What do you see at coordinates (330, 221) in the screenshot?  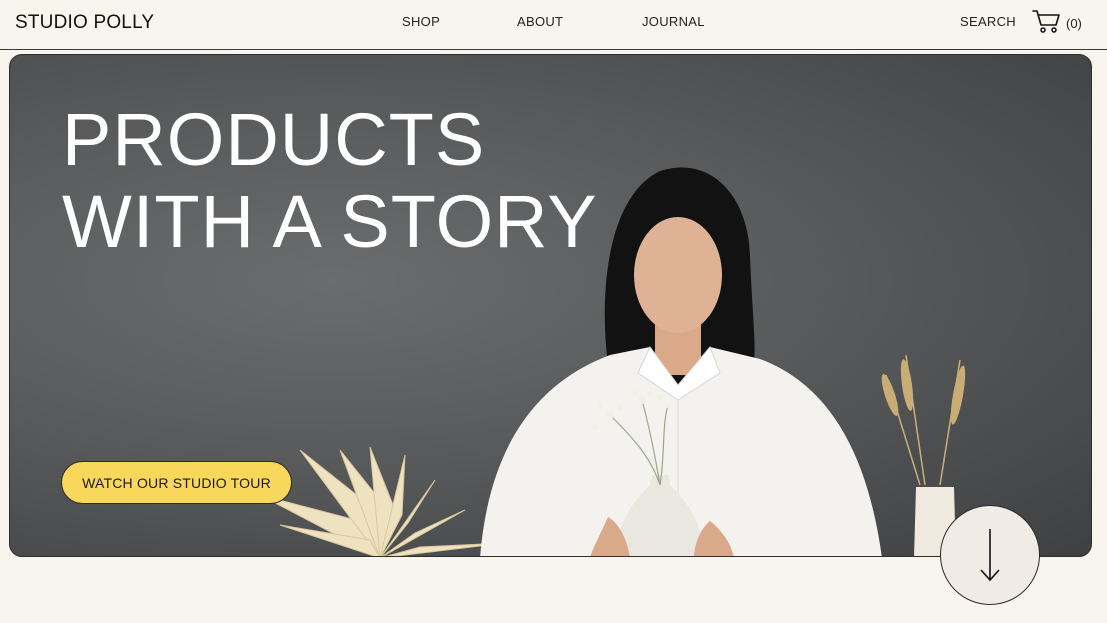 I see `hero-title-line-2: WITH A STORY` at bounding box center [330, 221].